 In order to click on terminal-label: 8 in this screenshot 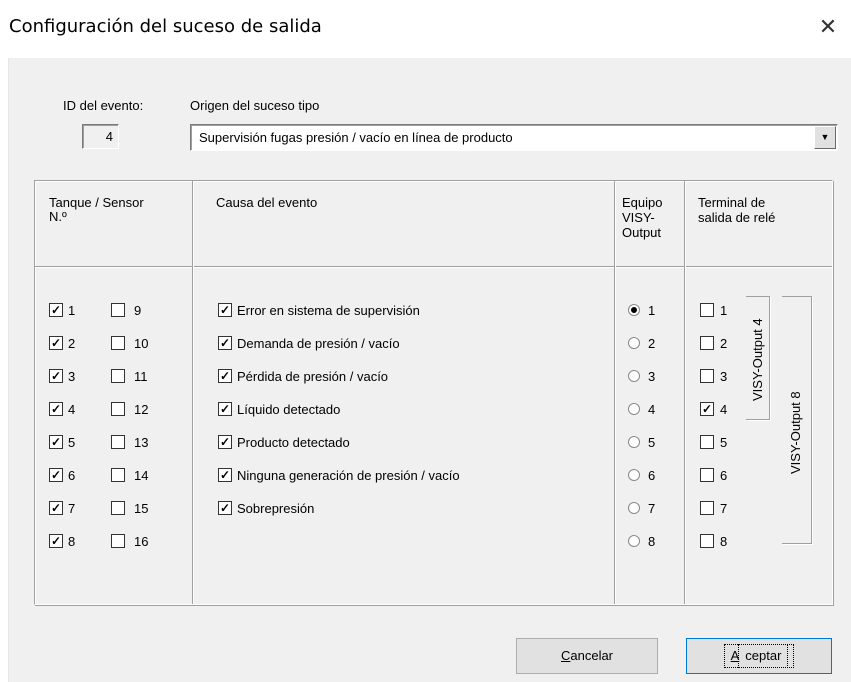, I will do `click(724, 541)`.